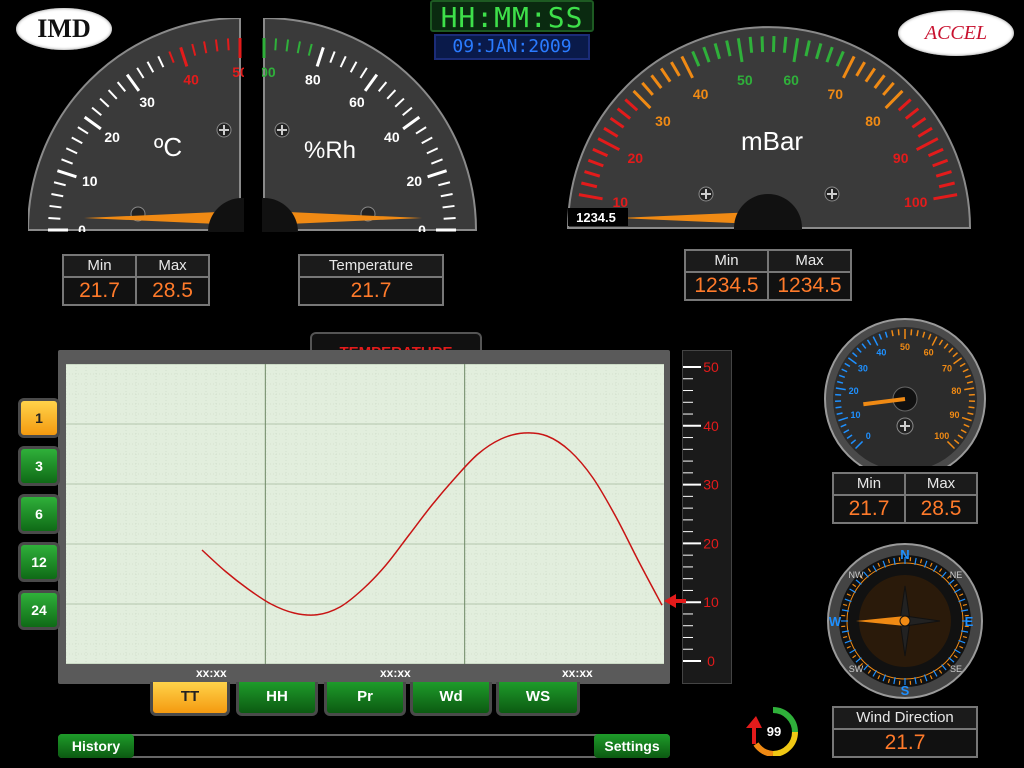 This screenshot has width=1024, height=768. What do you see at coordinates (768, 275) in the screenshot?
I see `pressure-minmax: Min 1234.5 Max 1234.5` at bounding box center [768, 275].